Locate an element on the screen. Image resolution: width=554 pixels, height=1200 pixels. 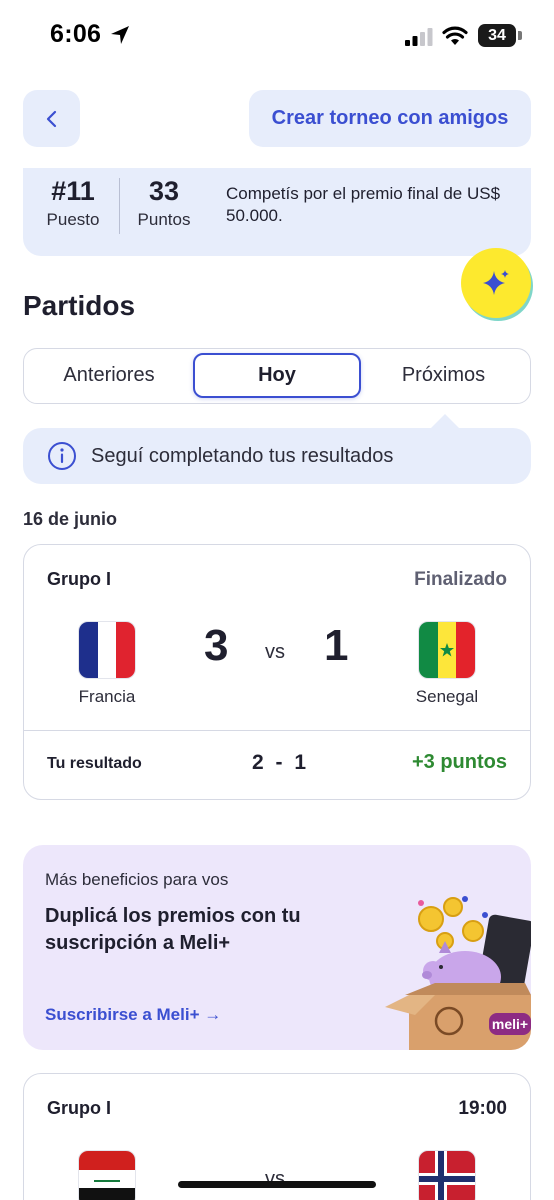
info-text: Seguí completando tus resultados is located at coordinates (242, 455).